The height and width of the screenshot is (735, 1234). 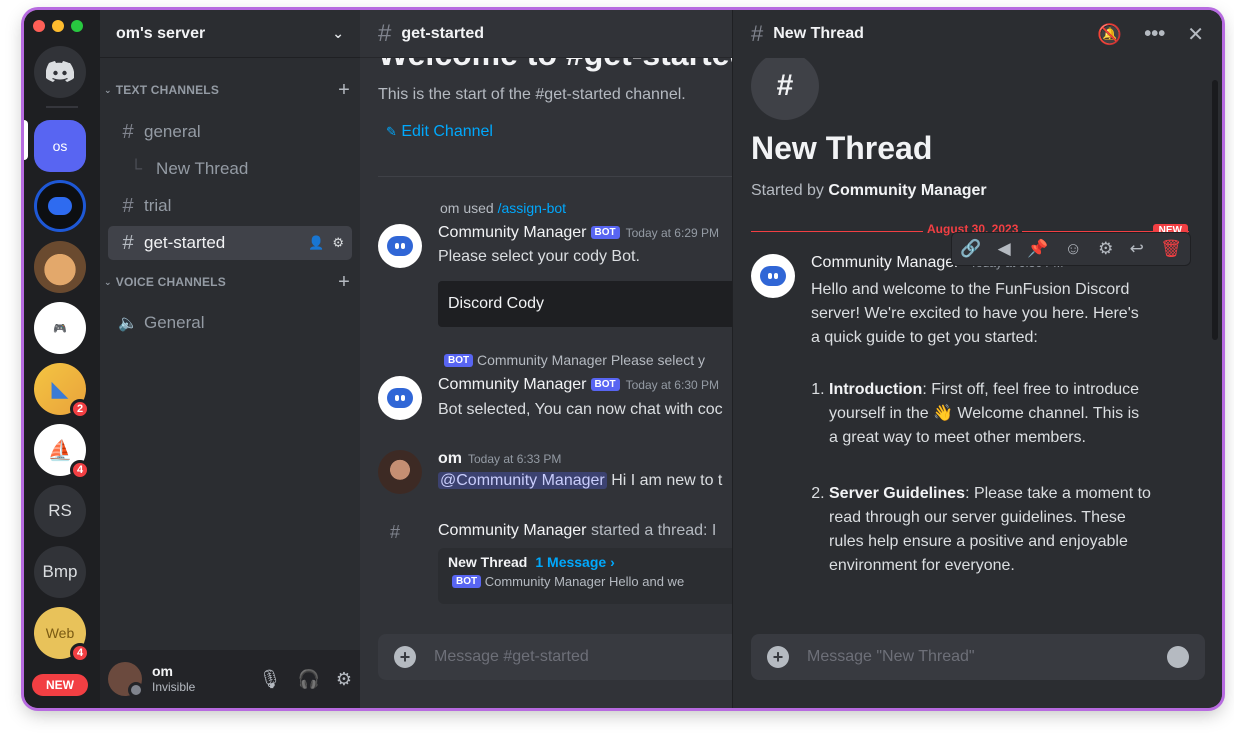 I want to click on user-avatar, so click(x=400, y=472).